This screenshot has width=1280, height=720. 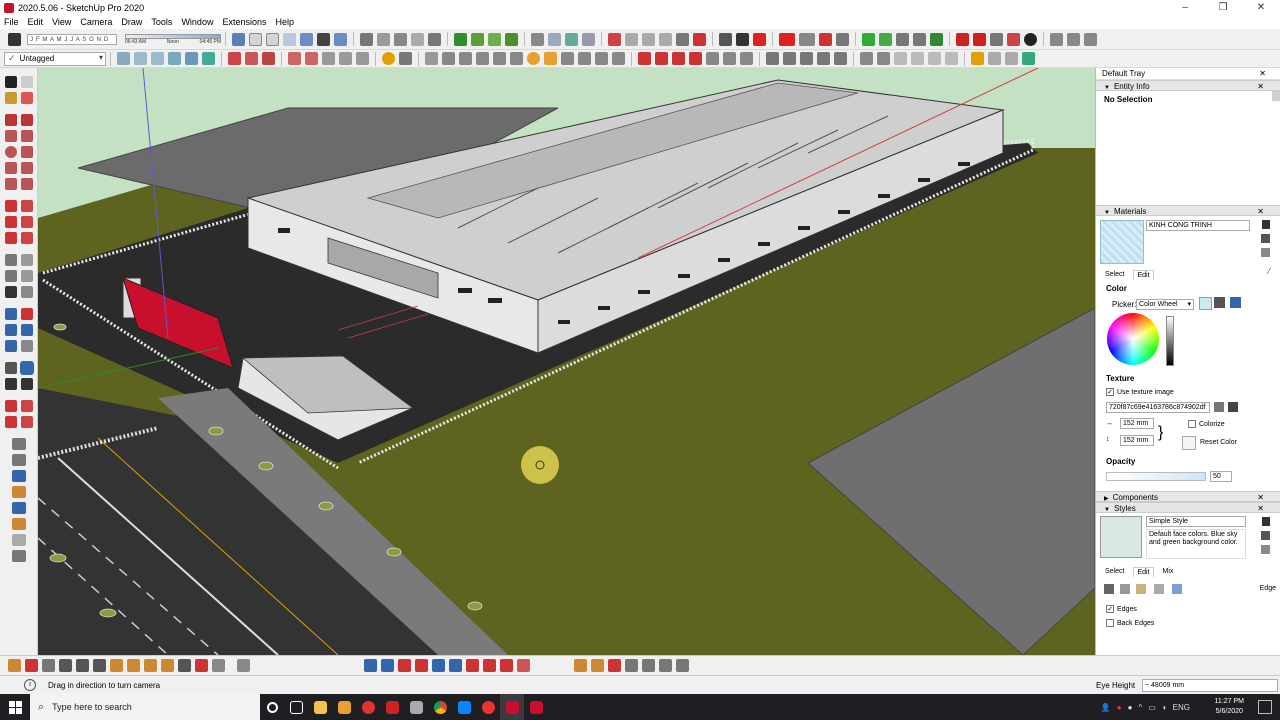 What do you see at coordinates (243, 665) in the screenshot?
I see `bottom-tool-14-icon` at bounding box center [243, 665].